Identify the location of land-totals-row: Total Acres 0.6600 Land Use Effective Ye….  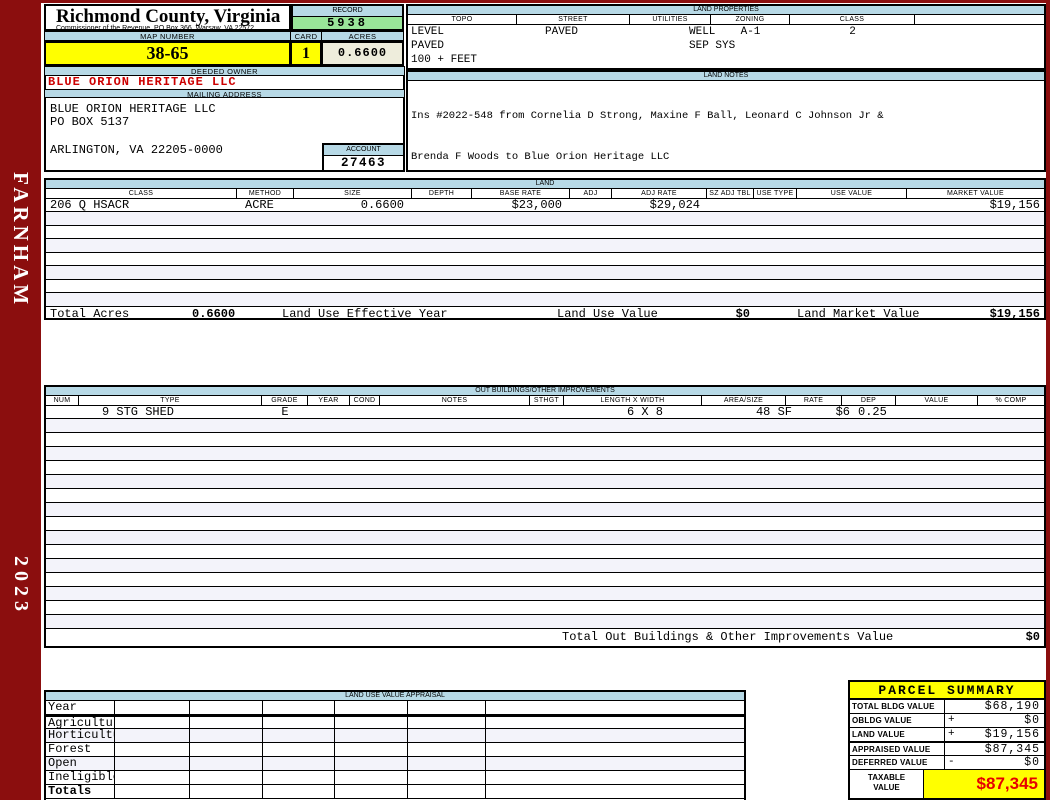
(545, 314).